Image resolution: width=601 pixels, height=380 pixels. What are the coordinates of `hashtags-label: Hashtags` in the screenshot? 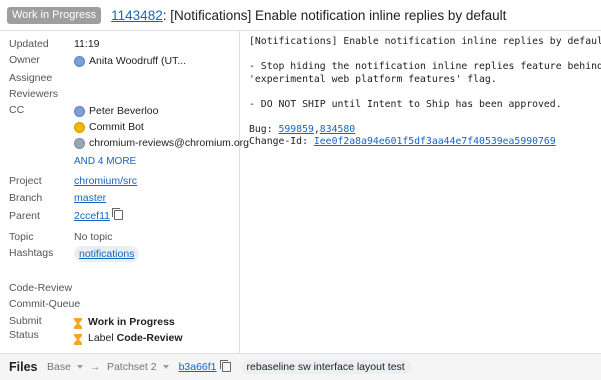 It's located at (31, 253).